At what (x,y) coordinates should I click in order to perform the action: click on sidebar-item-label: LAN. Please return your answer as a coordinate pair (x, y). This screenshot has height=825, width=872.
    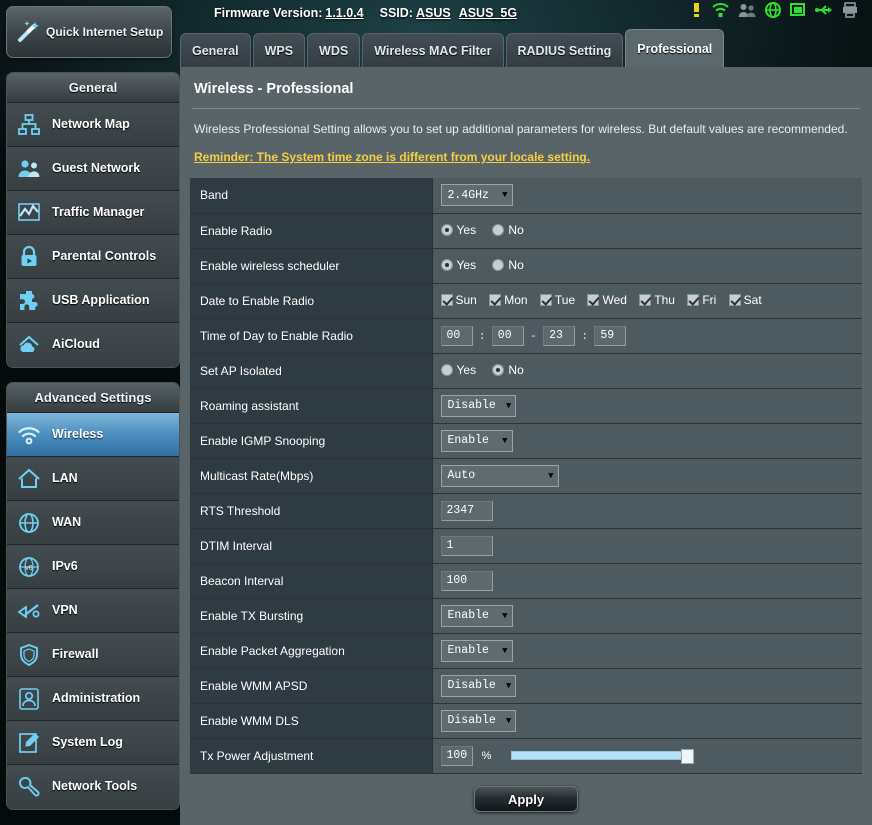
    Looking at the image, I should click on (65, 477).